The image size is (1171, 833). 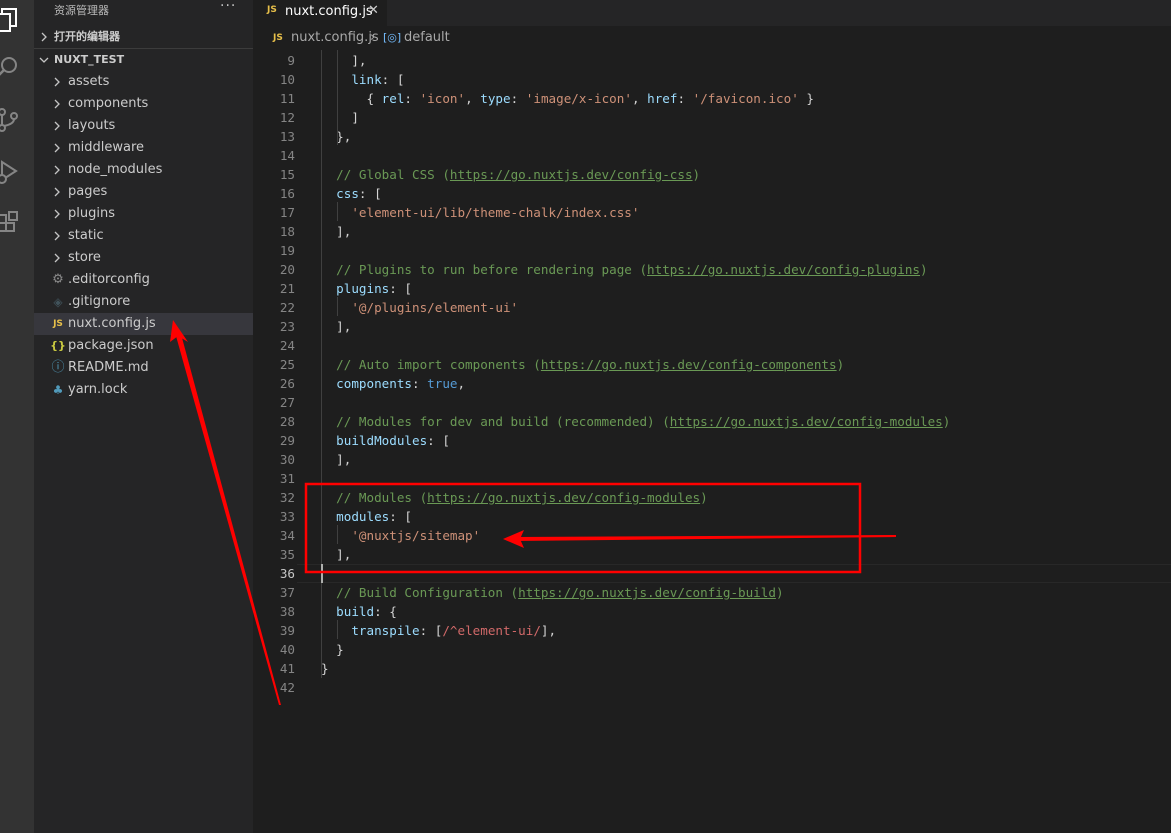 I want to click on tree-item-label: assets, so click(x=89, y=81).